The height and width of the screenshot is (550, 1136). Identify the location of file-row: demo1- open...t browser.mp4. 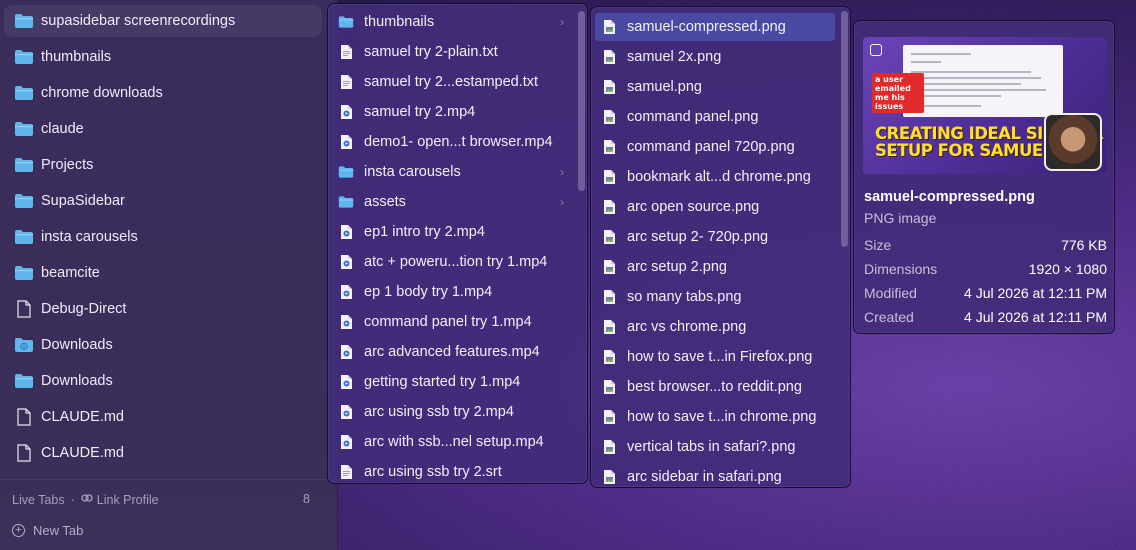
(452, 142).